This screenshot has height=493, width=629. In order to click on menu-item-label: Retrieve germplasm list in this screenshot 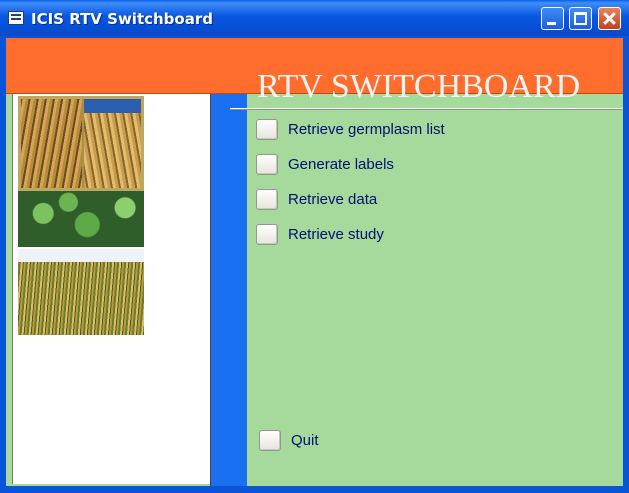, I will do `click(366, 129)`.